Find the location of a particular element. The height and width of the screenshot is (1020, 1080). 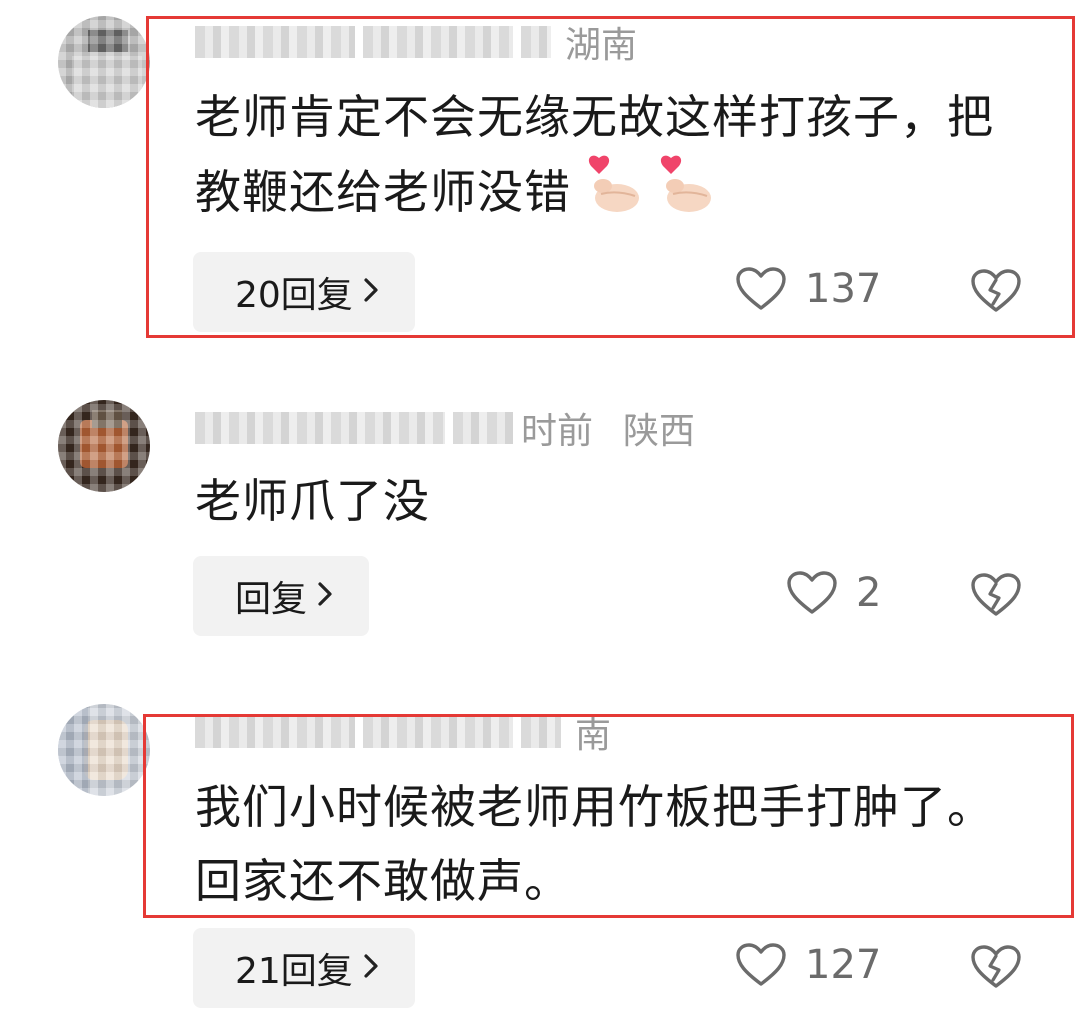

comment-time: 时前 is located at coordinates (557, 431).